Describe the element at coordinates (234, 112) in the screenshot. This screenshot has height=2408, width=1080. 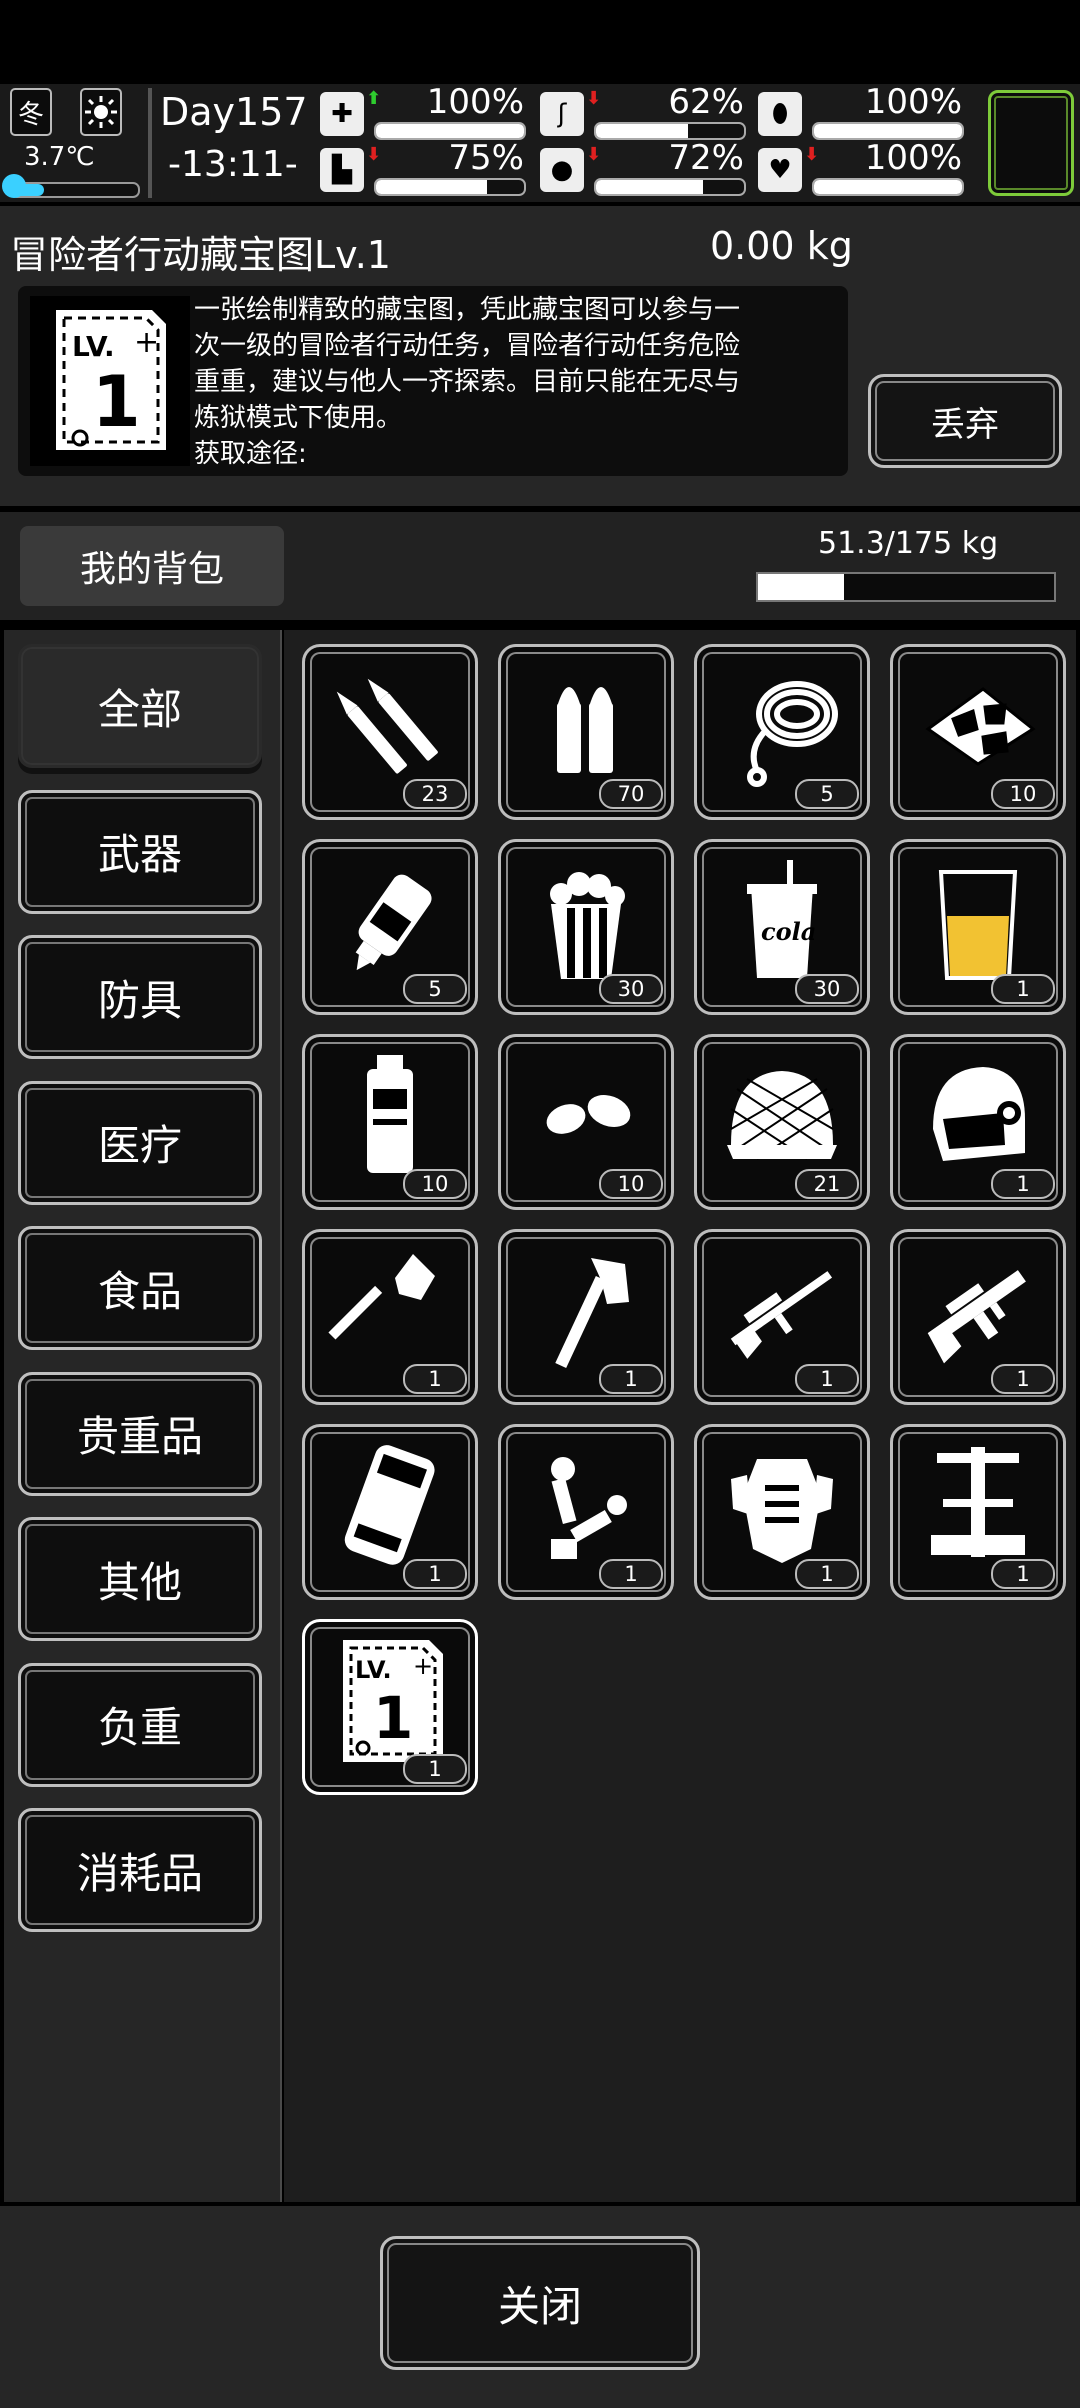
I see `day-counter: Day157` at that location.